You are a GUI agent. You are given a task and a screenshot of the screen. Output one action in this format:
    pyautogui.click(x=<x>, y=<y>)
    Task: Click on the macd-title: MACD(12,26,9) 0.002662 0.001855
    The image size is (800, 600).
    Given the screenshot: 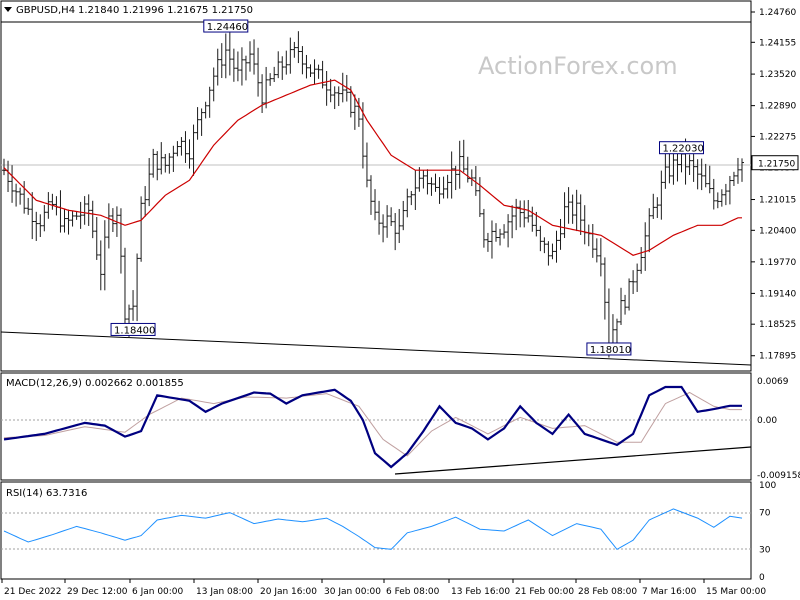 What is the action you would take?
    pyautogui.click(x=95, y=383)
    